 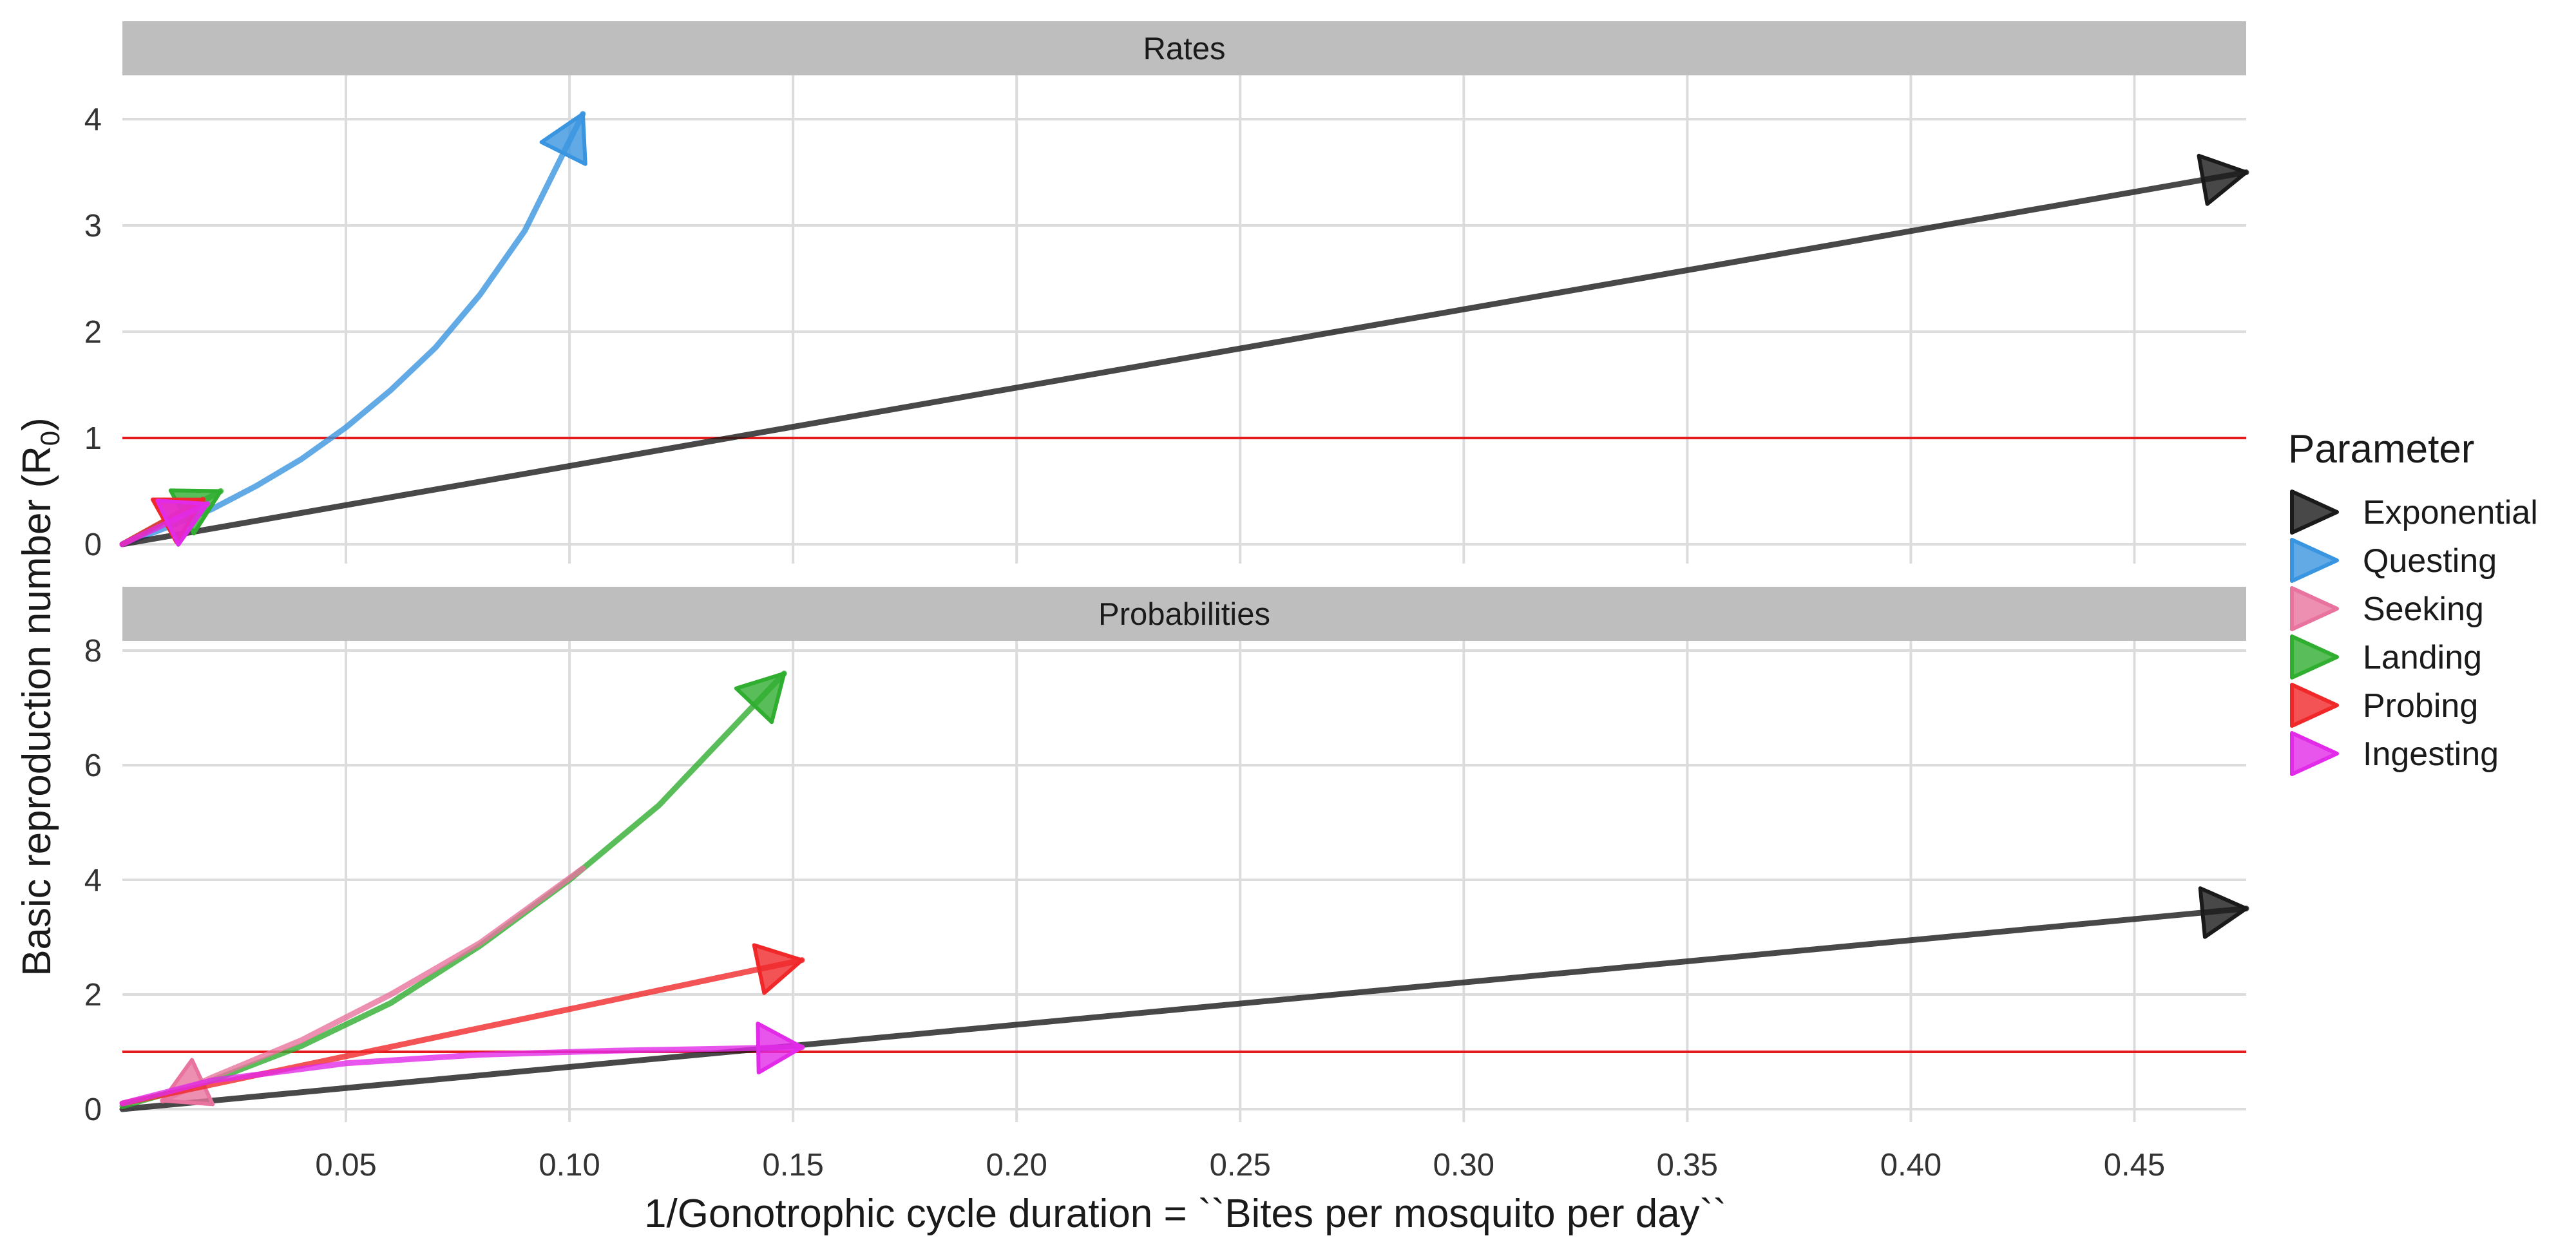 I want to click on y-tick-label: 6, so click(x=93, y=765).